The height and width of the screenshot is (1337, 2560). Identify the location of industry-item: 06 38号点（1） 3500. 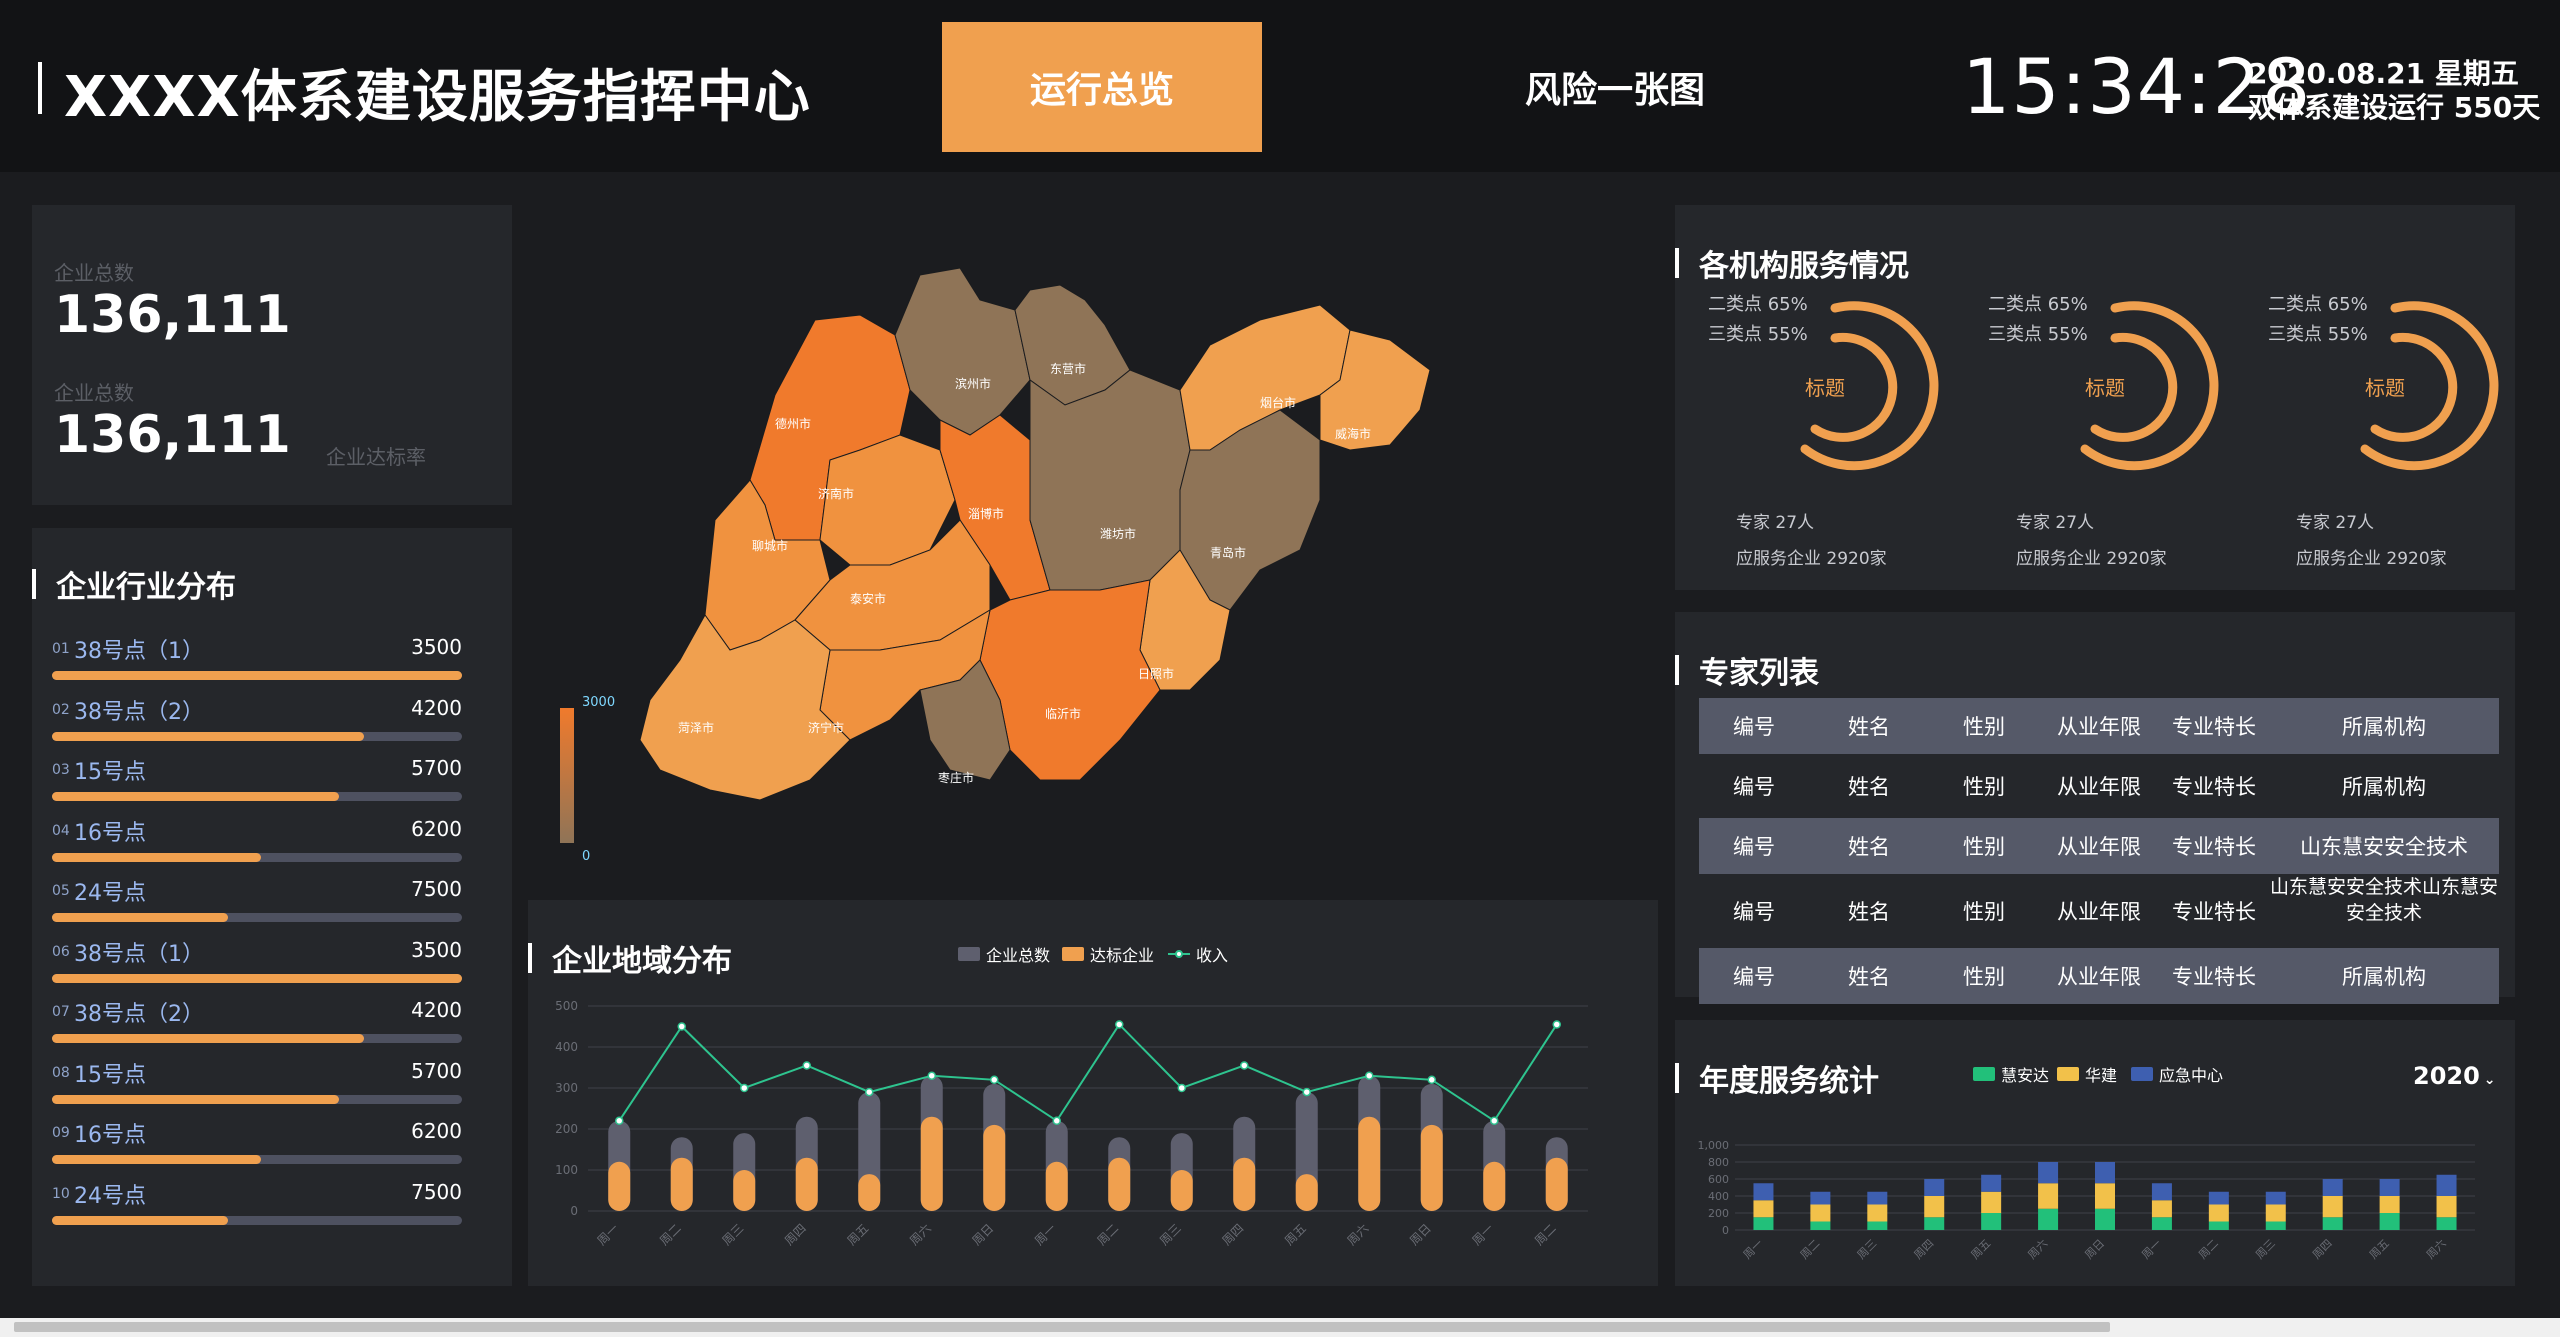
(257, 966).